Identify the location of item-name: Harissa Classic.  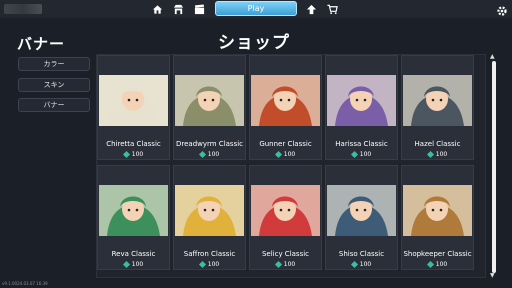
(361, 144).